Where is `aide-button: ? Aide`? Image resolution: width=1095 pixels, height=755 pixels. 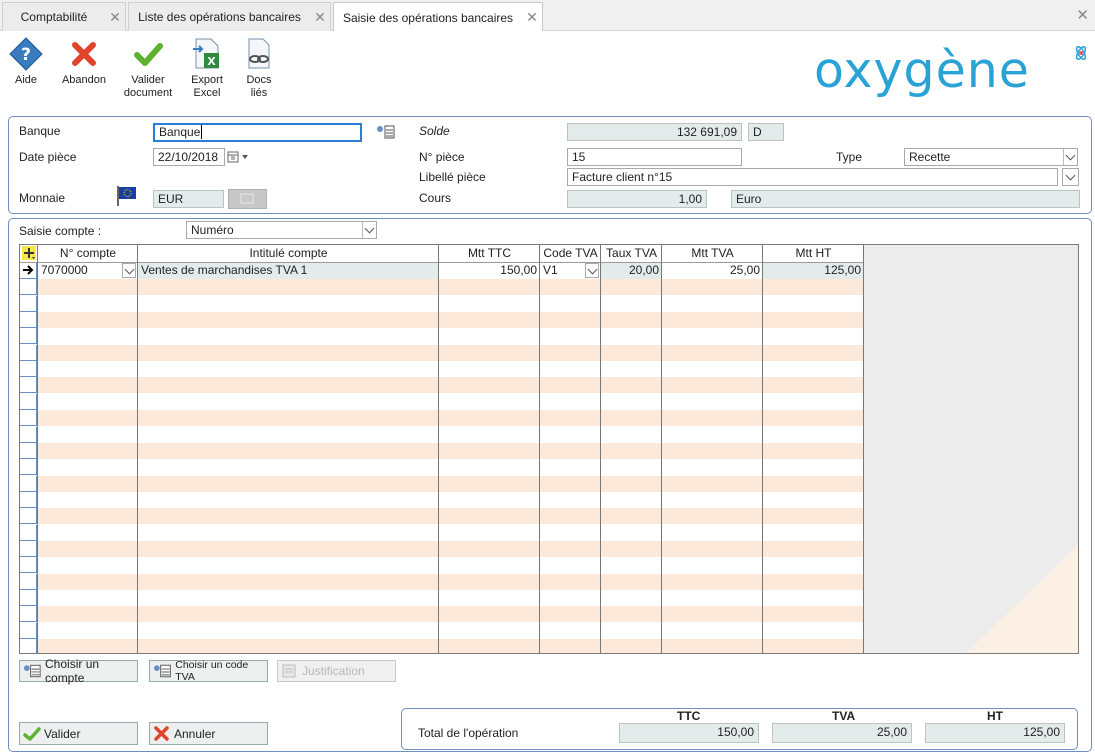
aide-button: ? Aide is located at coordinates (26, 62).